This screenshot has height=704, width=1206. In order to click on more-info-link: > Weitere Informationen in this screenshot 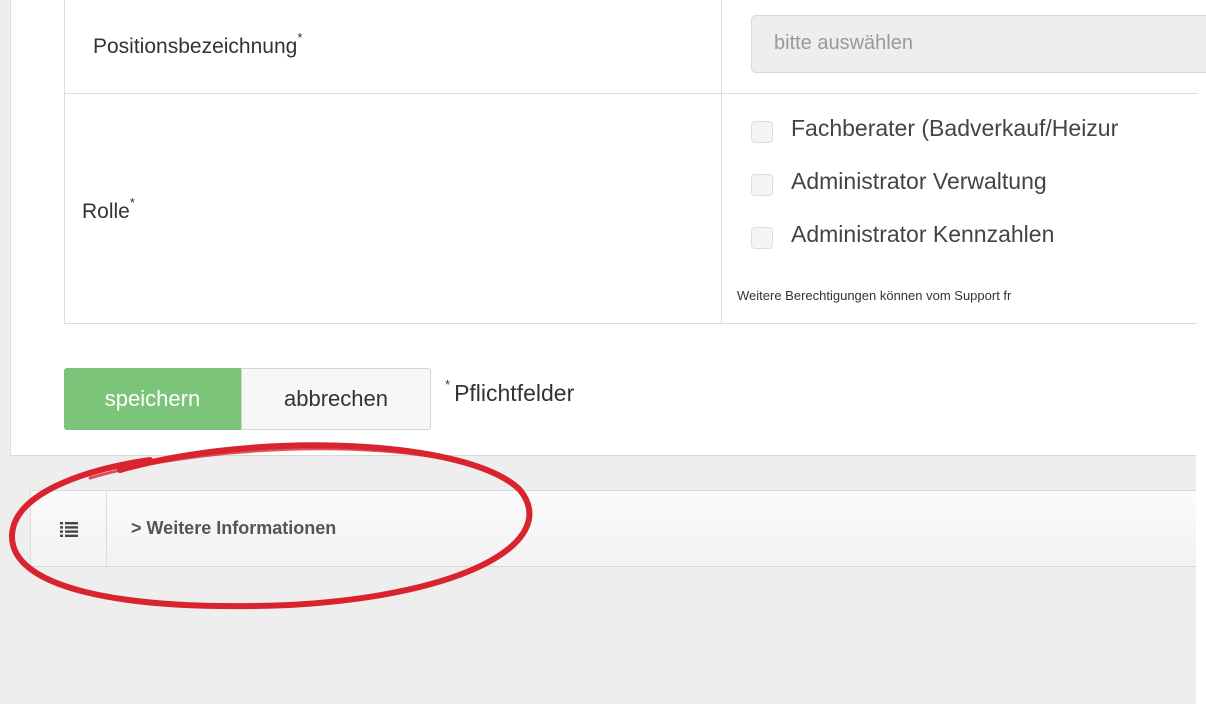, I will do `click(233, 528)`.